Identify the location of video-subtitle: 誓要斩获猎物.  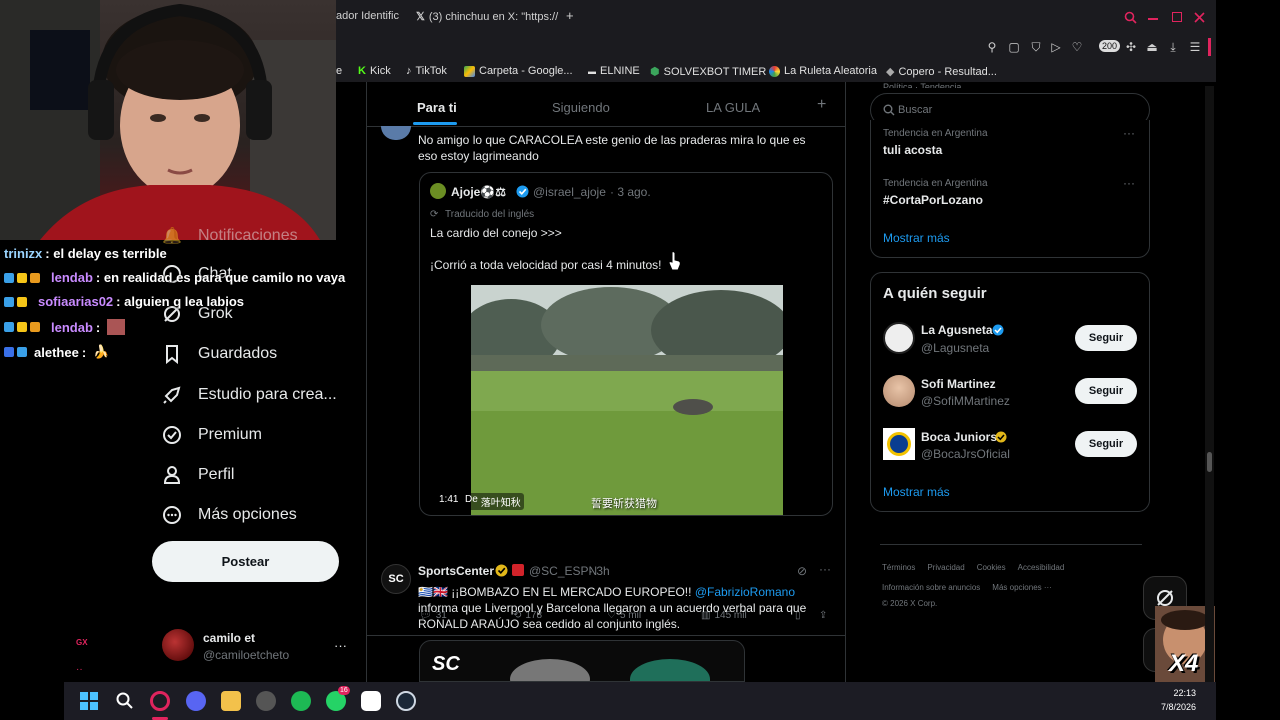
(624, 504).